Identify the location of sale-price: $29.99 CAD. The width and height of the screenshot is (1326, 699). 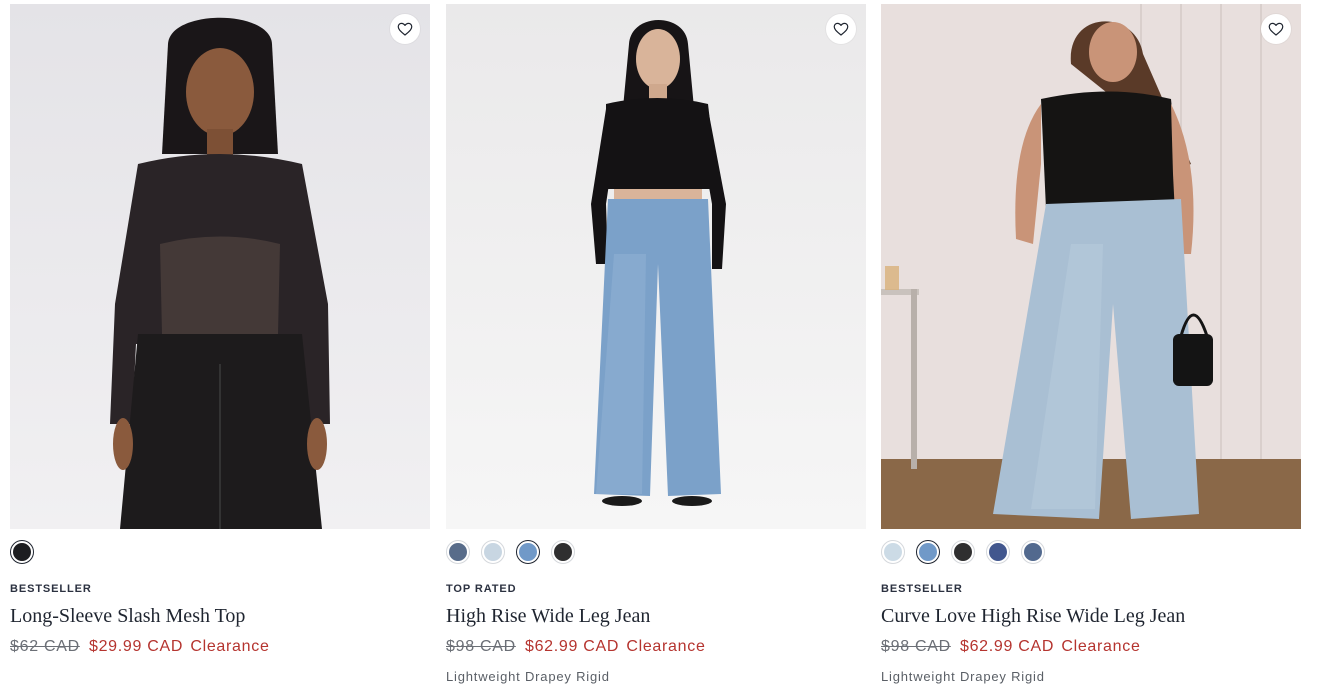
(136, 646).